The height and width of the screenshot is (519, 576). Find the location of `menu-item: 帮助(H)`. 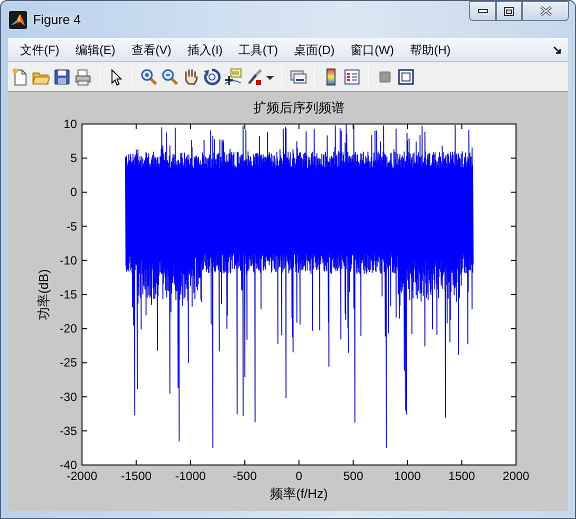

menu-item: 帮助(H) is located at coordinates (430, 49).